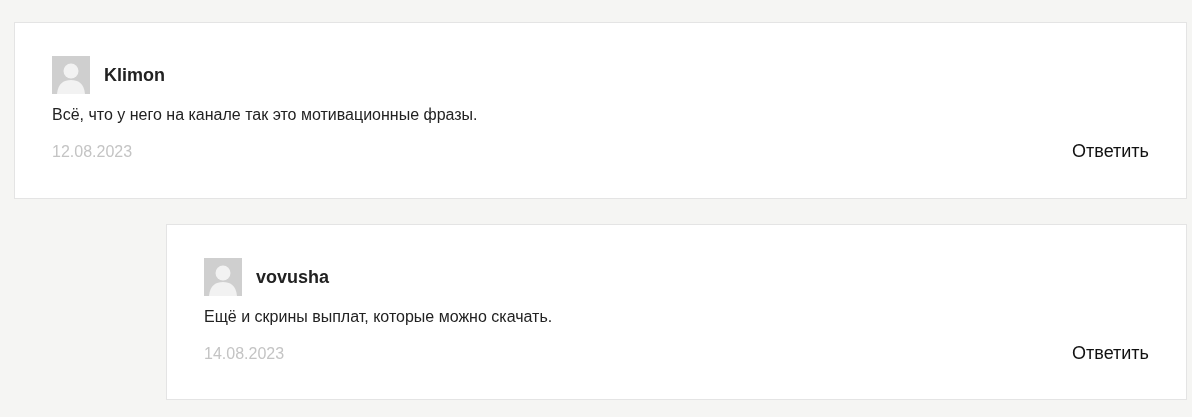 The height and width of the screenshot is (417, 1192). Describe the element at coordinates (265, 115) in the screenshot. I see `comment-text: Всё, что у него на канале так это мотивационные фразы.` at that location.